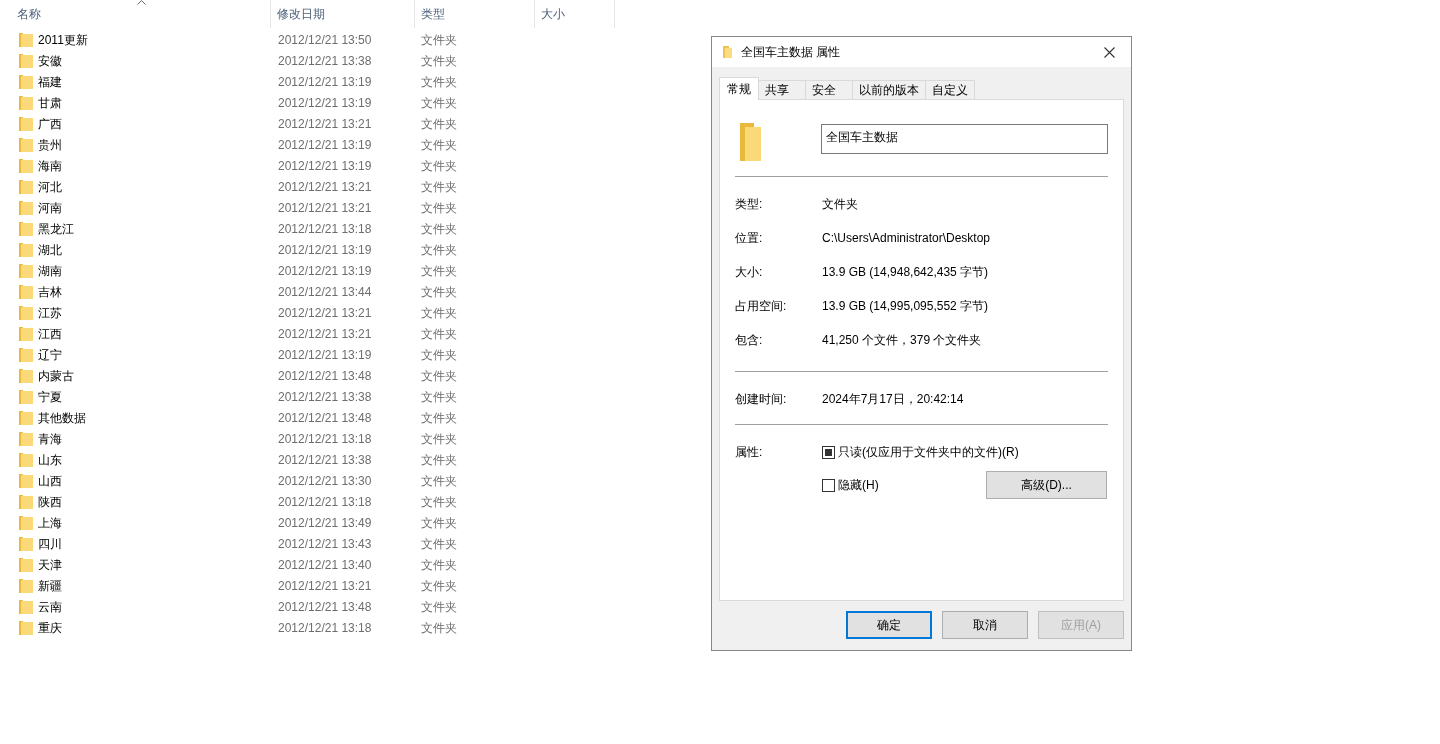  I want to click on file-name: 陕西, so click(50, 501).